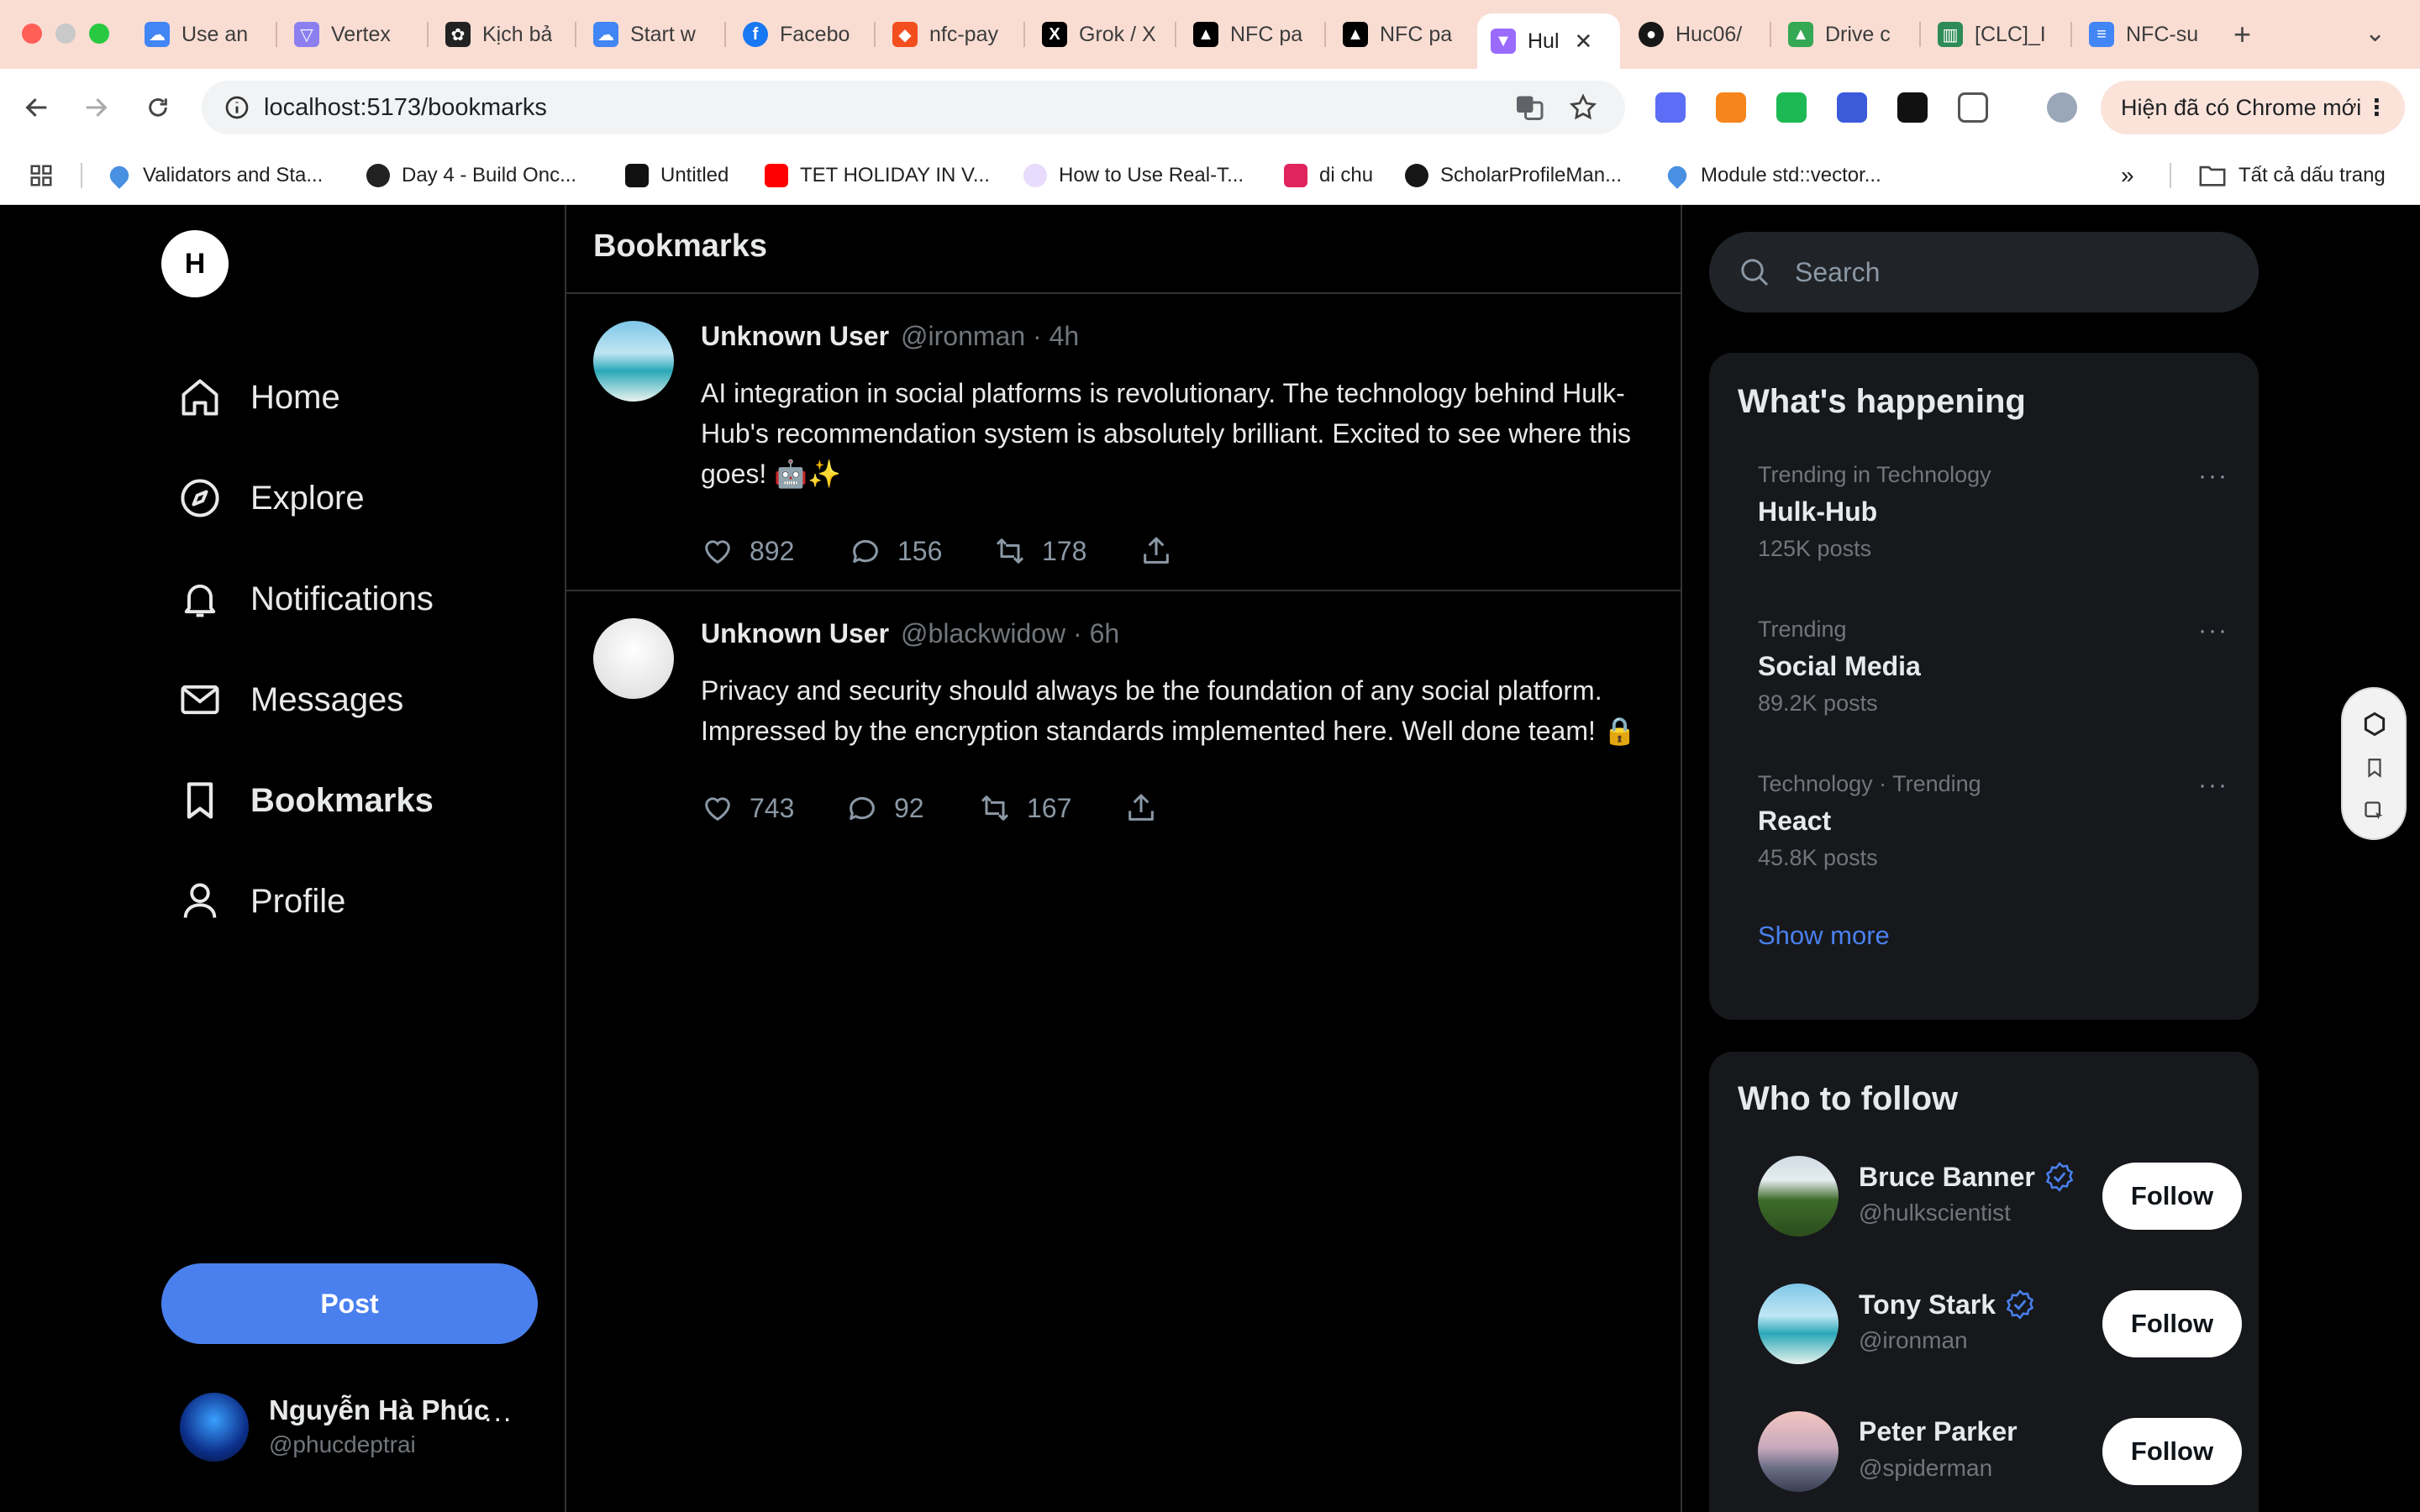 The height and width of the screenshot is (1512, 2420). What do you see at coordinates (36, 107) in the screenshot?
I see `back-button` at bounding box center [36, 107].